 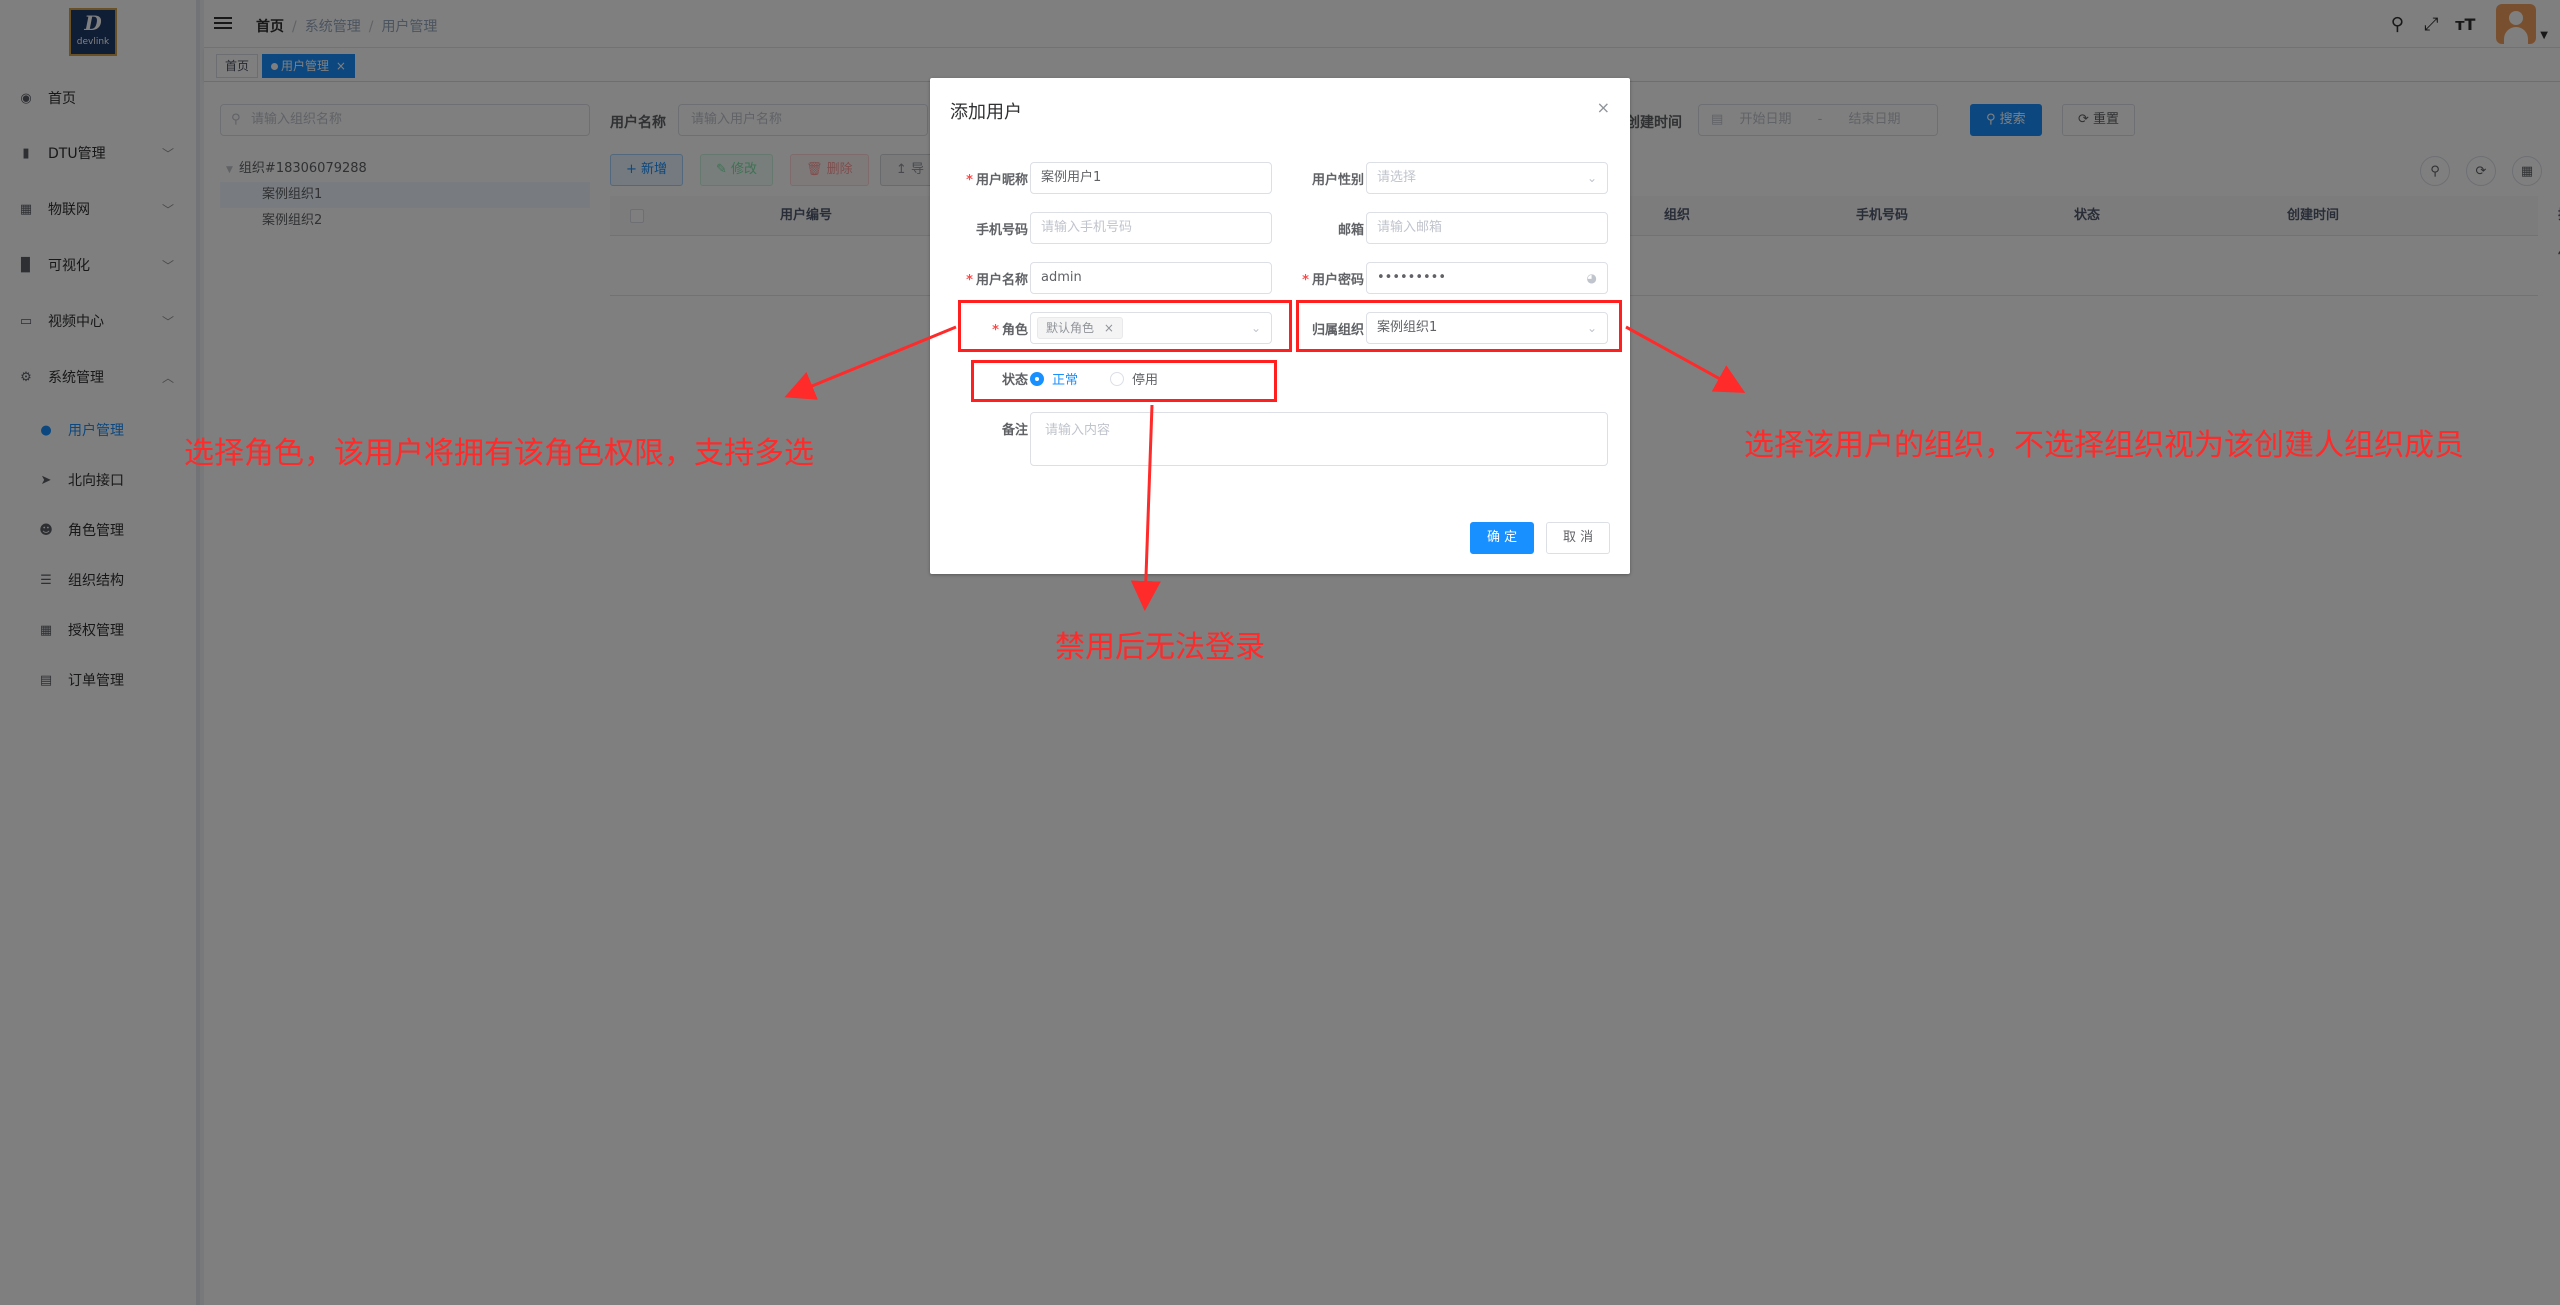 What do you see at coordinates (1160, 647) in the screenshot?
I see `status-annotation: 禁用后无法登录` at bounding box center [1160, 647].